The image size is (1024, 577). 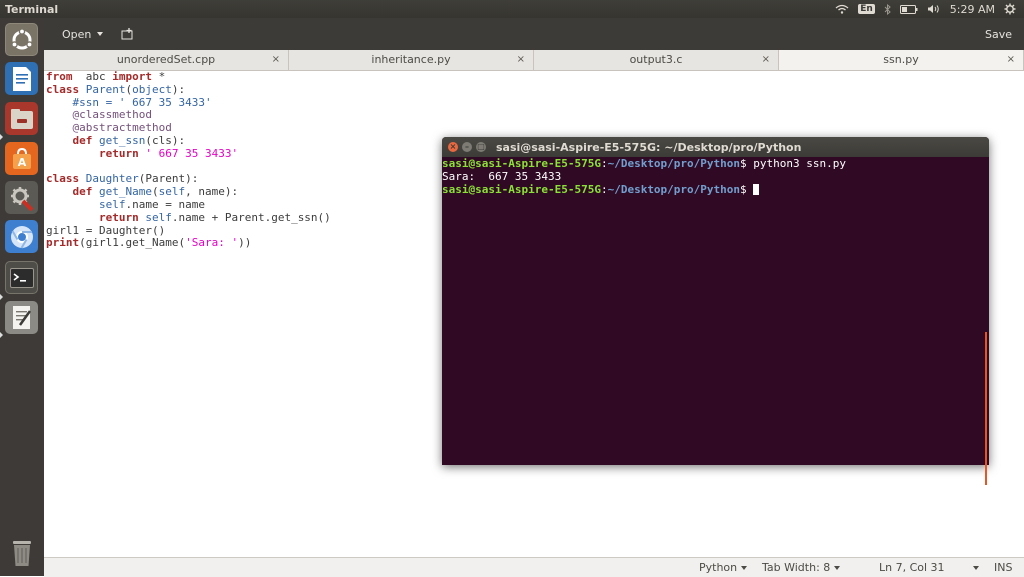 I want to click on tab-label: output3.c, so click(x=656, y=59).